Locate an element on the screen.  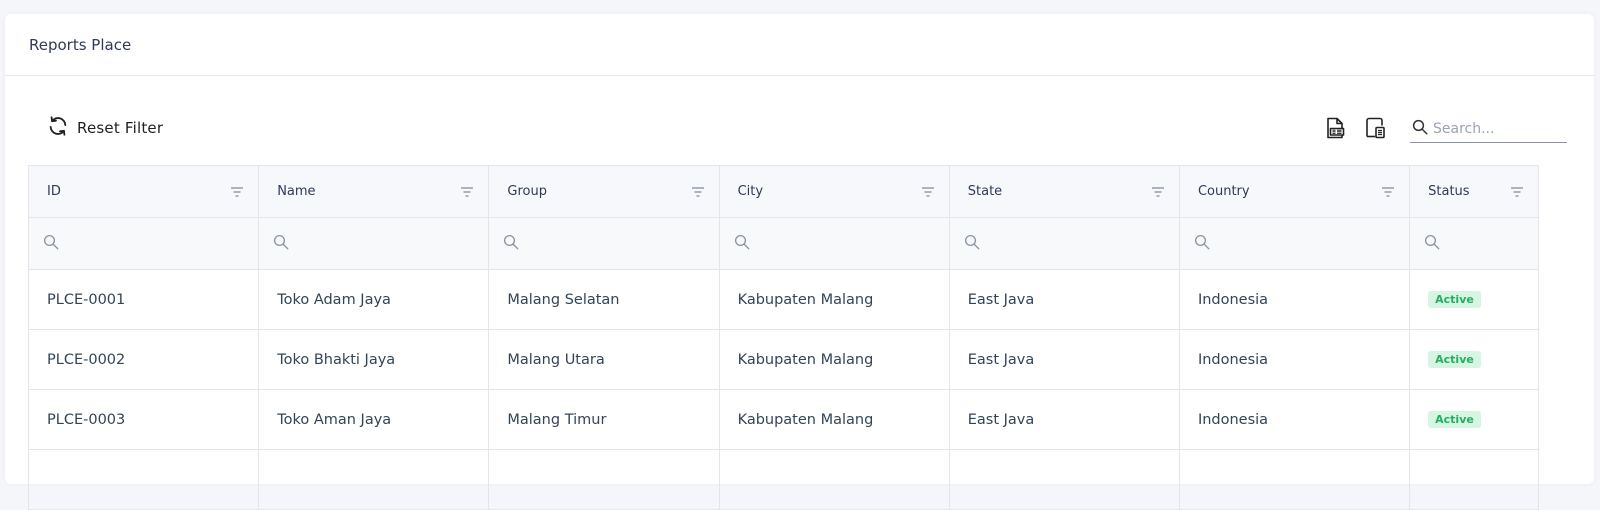
reset-filter-label: Reset Filter is located at coordinates (120, 128).